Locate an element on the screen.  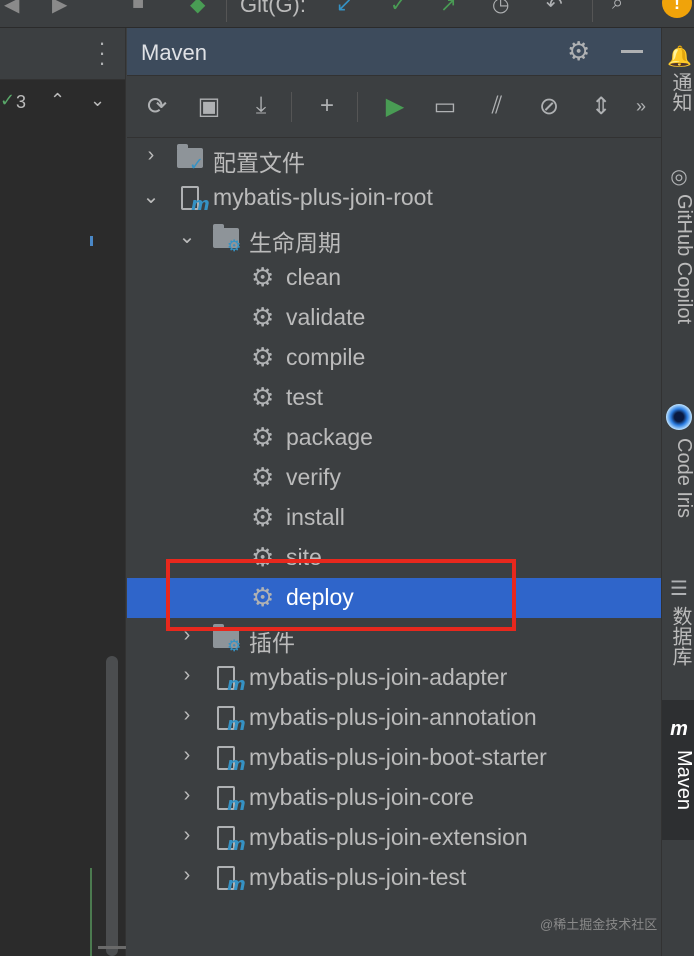
history-icon: ◷ is located at coordinates (500, 8).